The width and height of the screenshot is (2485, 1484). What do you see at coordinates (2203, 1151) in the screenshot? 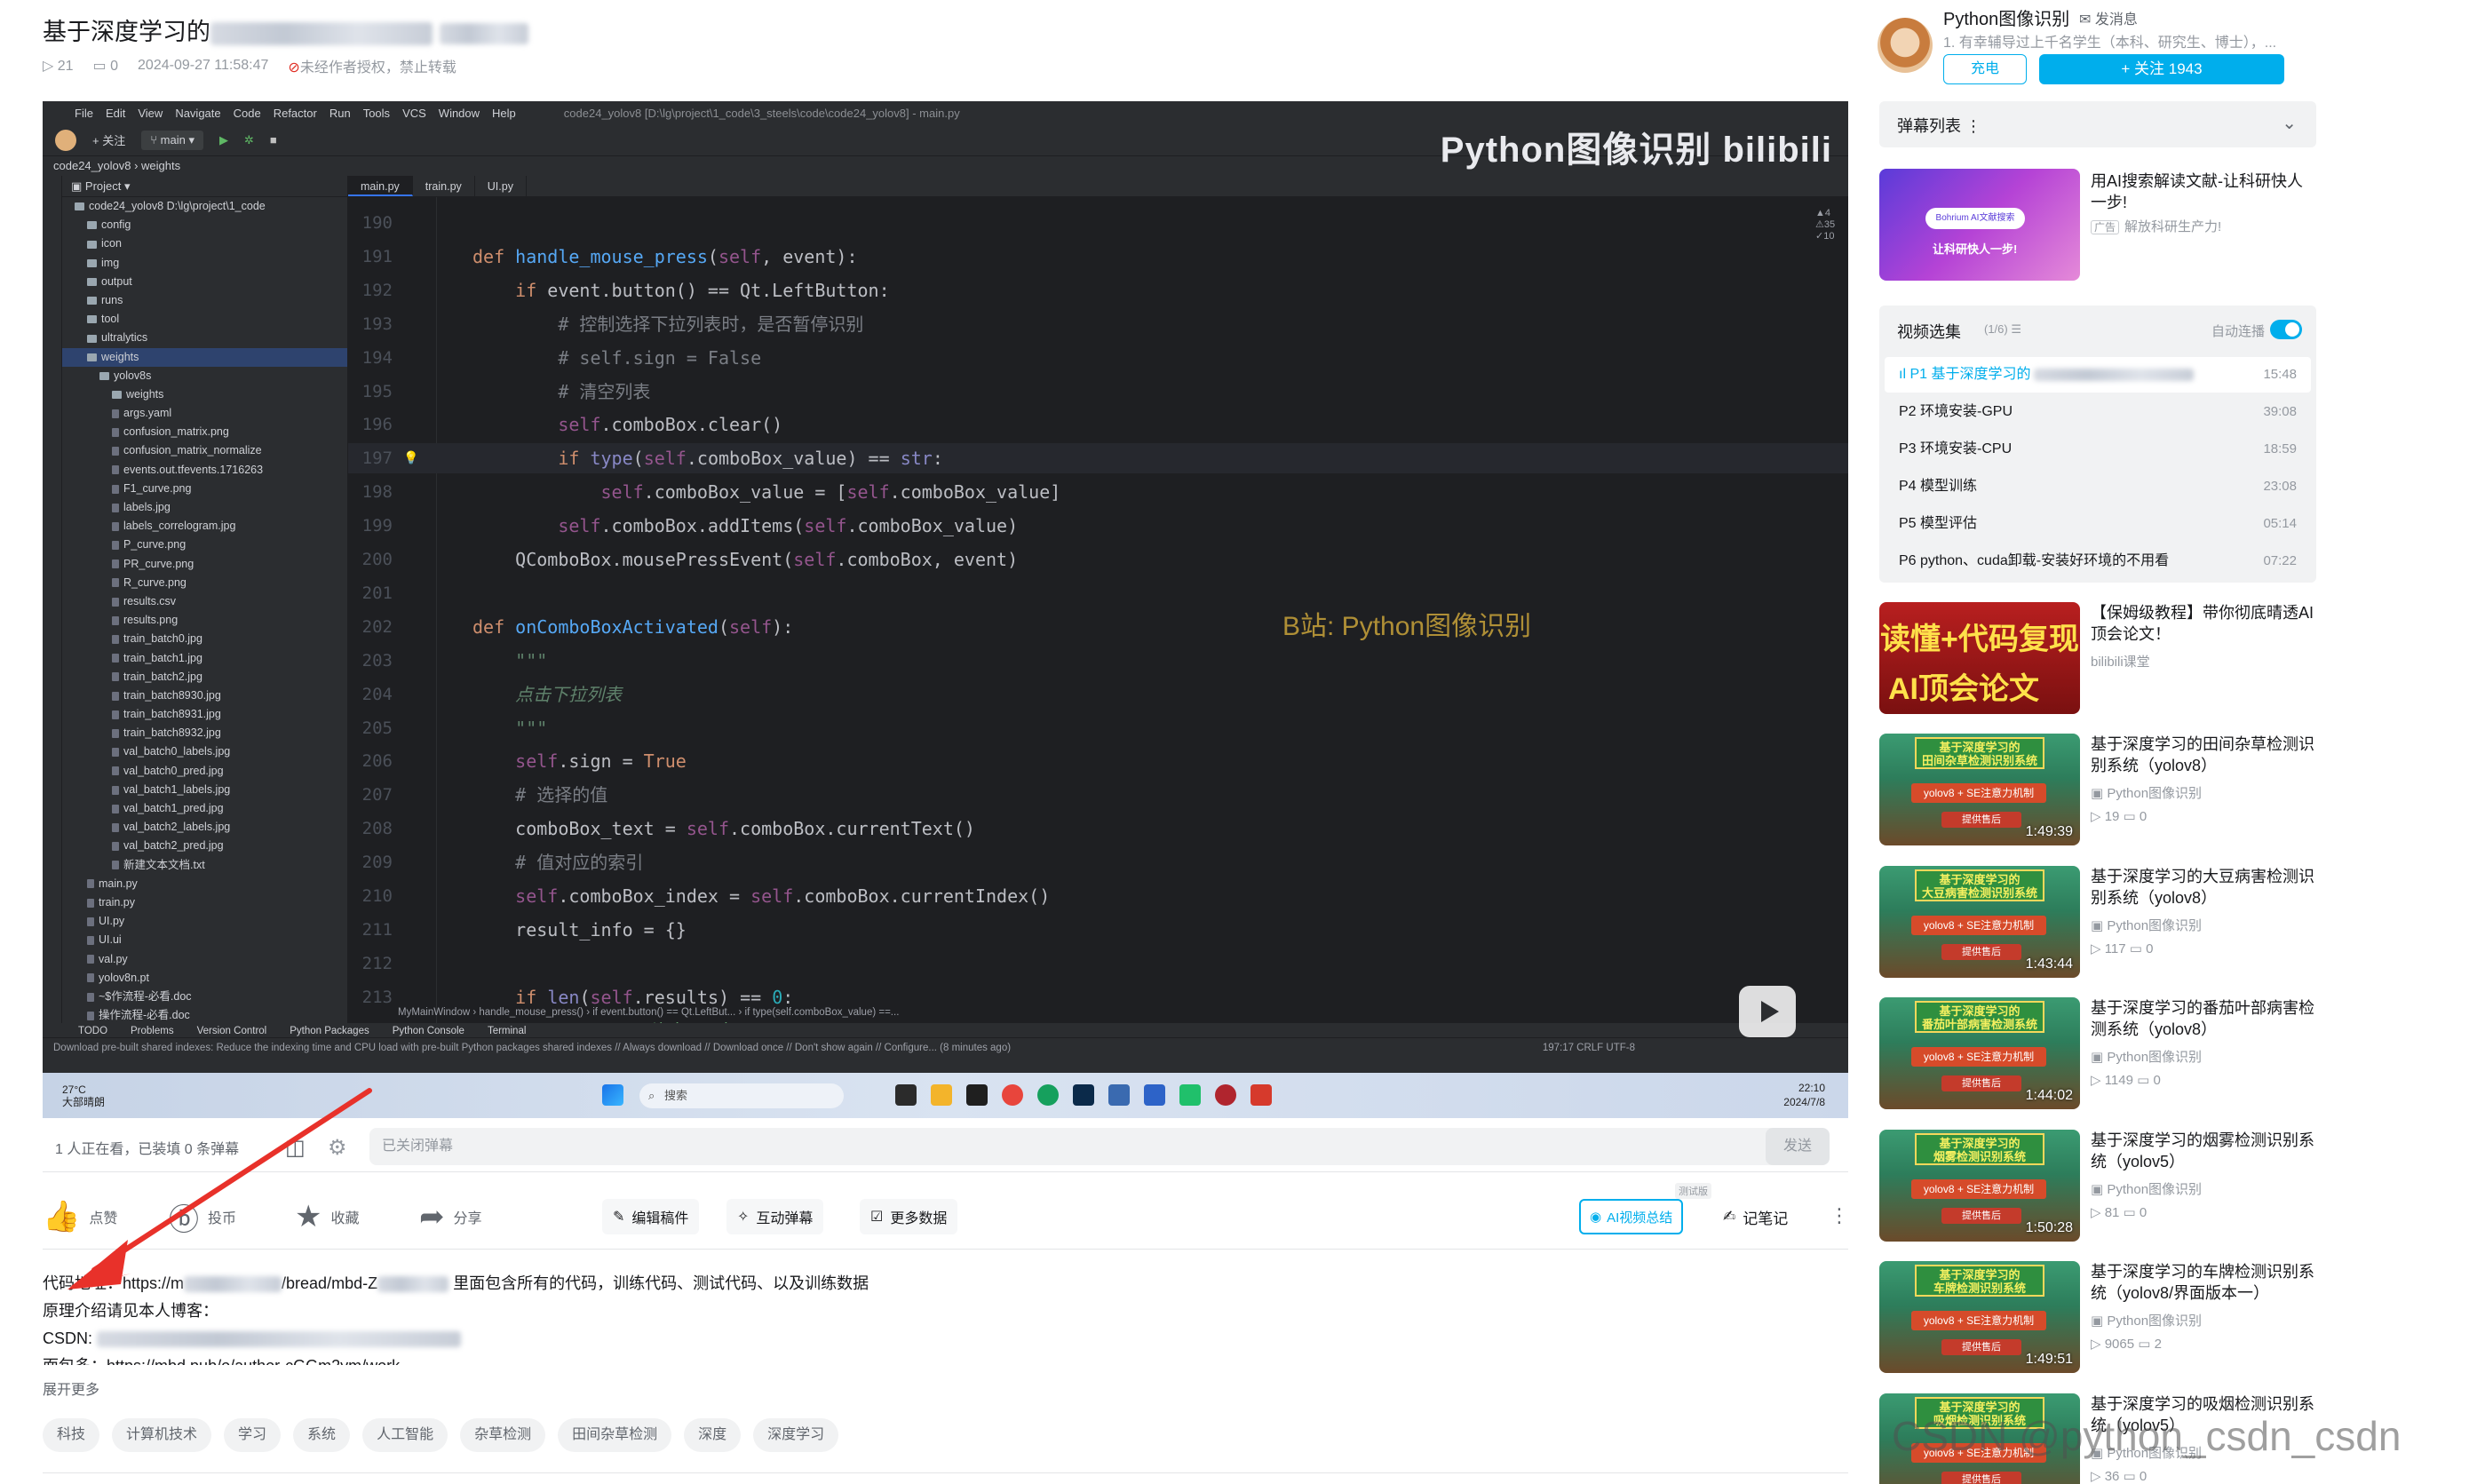
I see `recommended-title: 基于深度学习的烟雾检测识别系统（yolov5）` at bounding box center [2203, 1151].